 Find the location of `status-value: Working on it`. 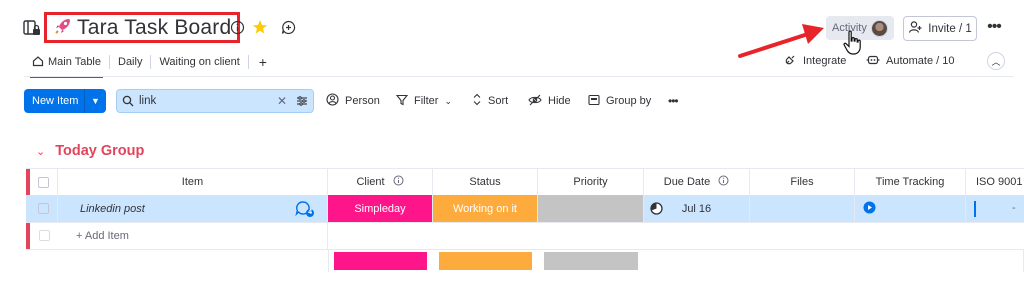

status-value: Working on it is located at coordinates (485, 208).